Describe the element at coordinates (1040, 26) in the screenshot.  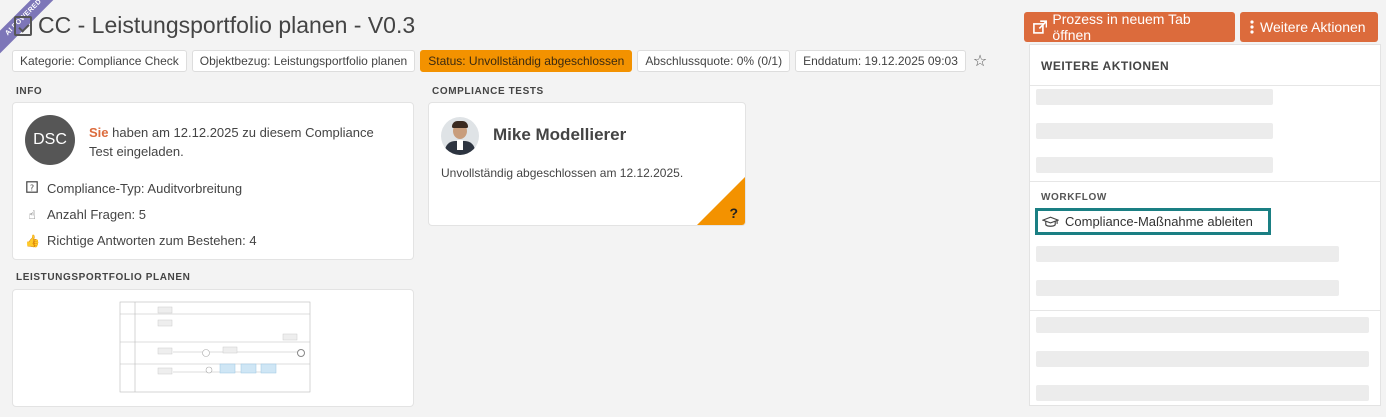
I see `external-link-icon` at that location.